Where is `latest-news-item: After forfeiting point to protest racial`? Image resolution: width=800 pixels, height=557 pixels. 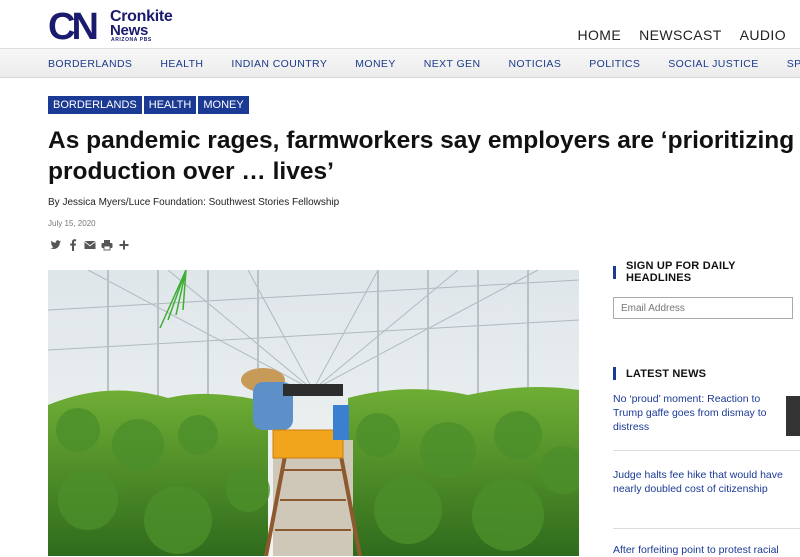
latest-news-item: After forfeiting point to protest racial is located at coordinates (698, 550).